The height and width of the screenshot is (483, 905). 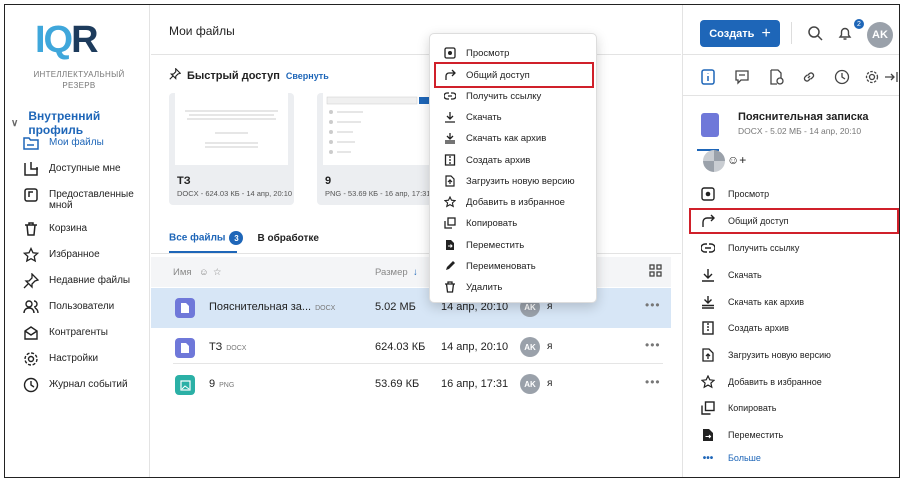 I want to click on panel-action-share: Общий доступ, so click(x=794, y=221).